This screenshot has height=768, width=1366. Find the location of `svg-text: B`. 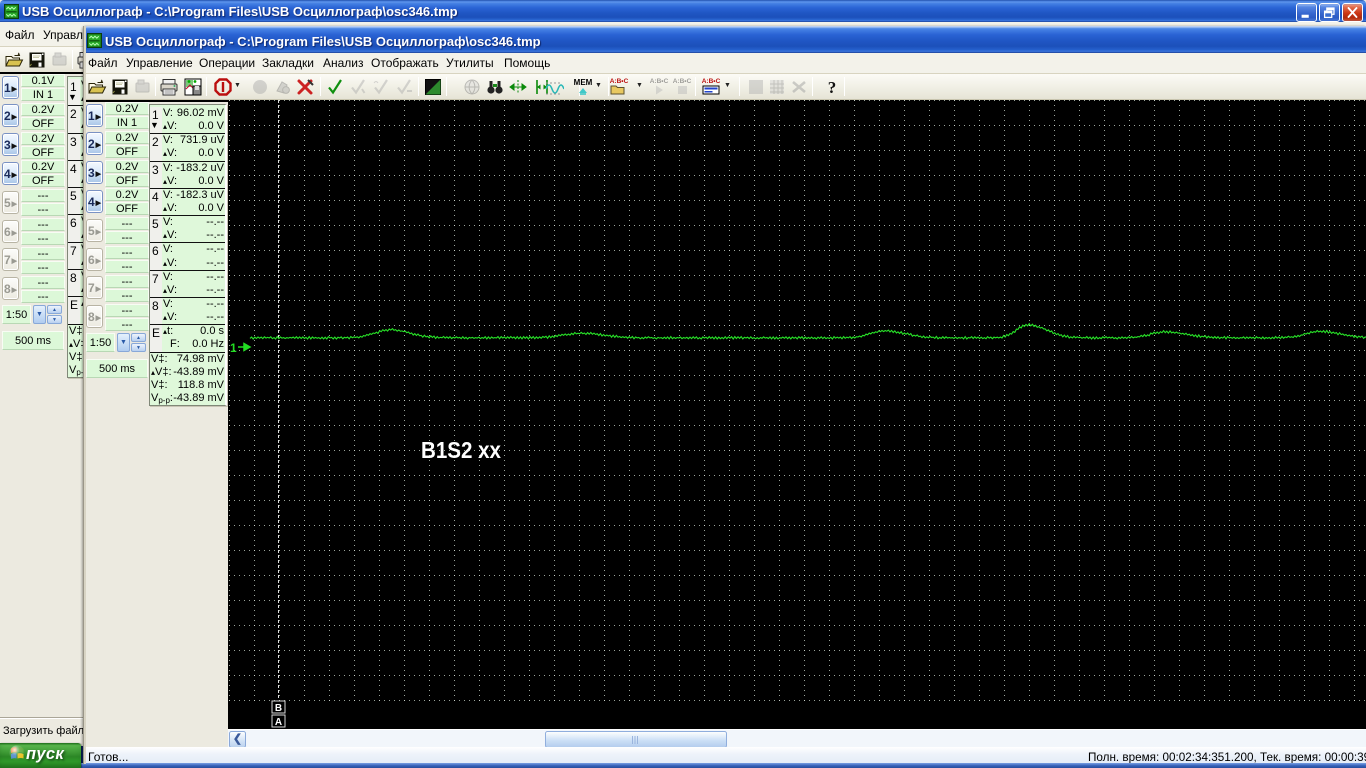

svg-text: B is located at coordinates (278, 708).